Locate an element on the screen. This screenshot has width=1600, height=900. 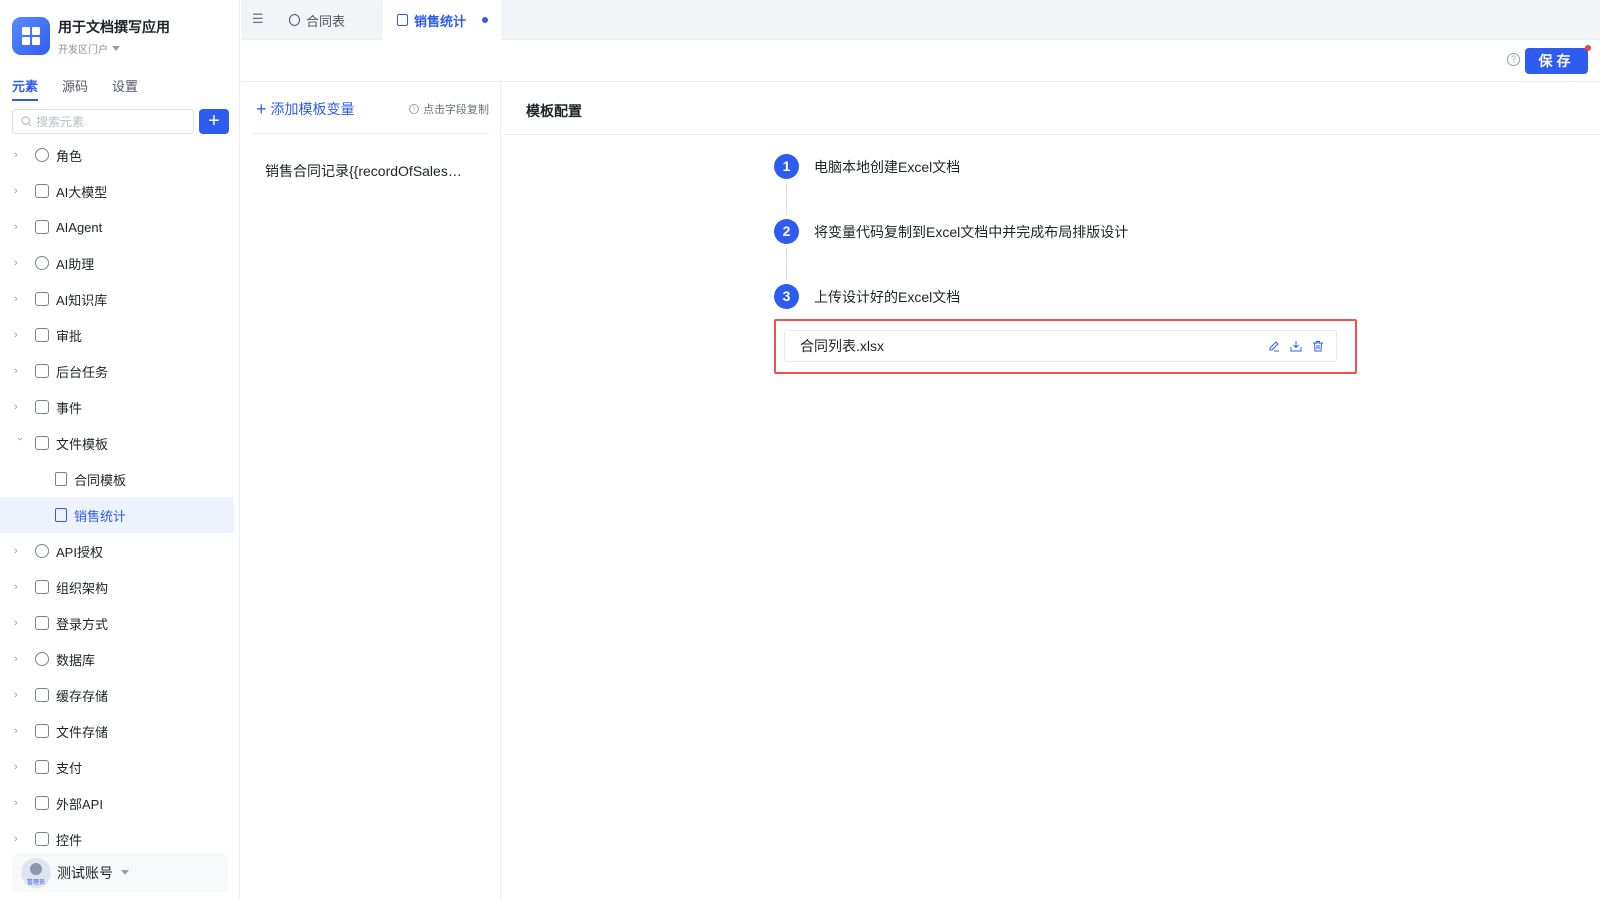
word-file-icon is located at coordinates (61, 479).